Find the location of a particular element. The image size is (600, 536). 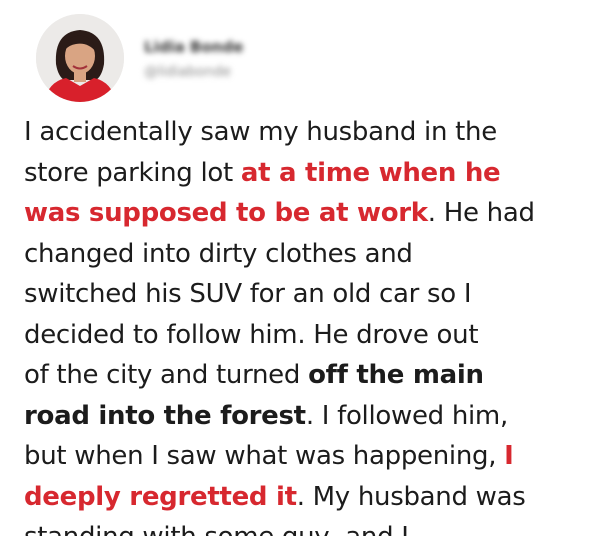

author-info: Lidia Bonde @lidiabonde is located at coordinates (224, 63).